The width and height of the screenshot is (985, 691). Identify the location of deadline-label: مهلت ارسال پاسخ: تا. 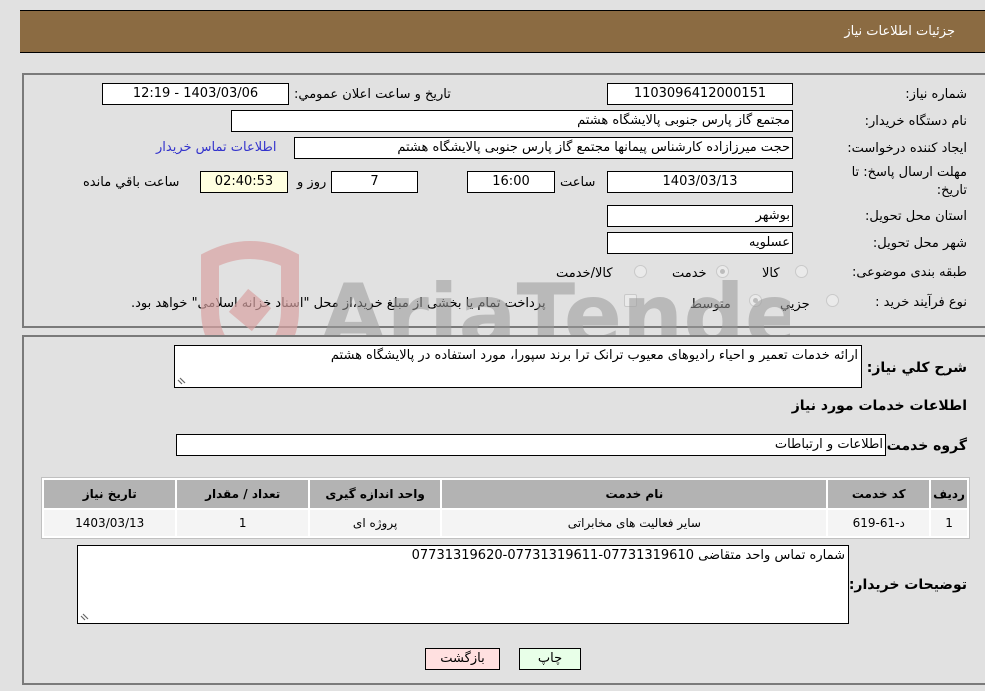
(909, 172).